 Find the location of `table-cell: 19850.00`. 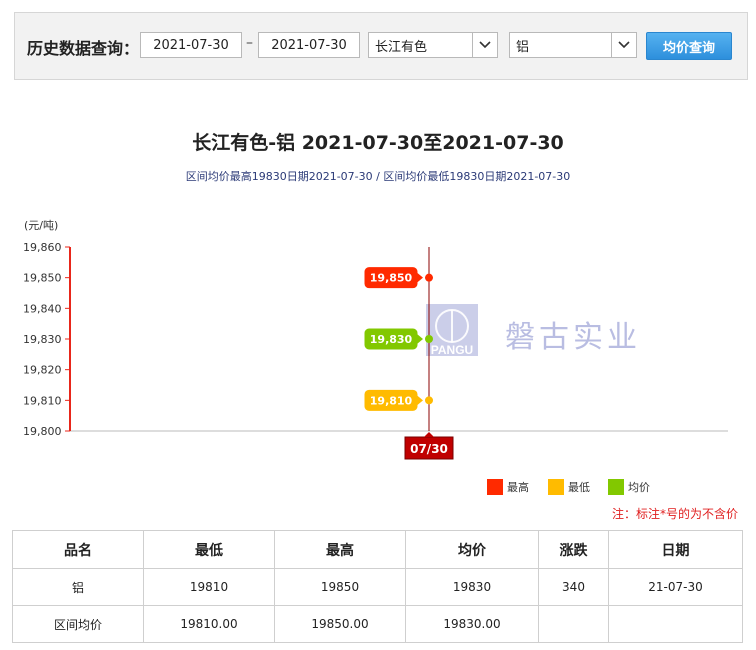

table-cell: 19850.00 is located at coordinates (340, 624).